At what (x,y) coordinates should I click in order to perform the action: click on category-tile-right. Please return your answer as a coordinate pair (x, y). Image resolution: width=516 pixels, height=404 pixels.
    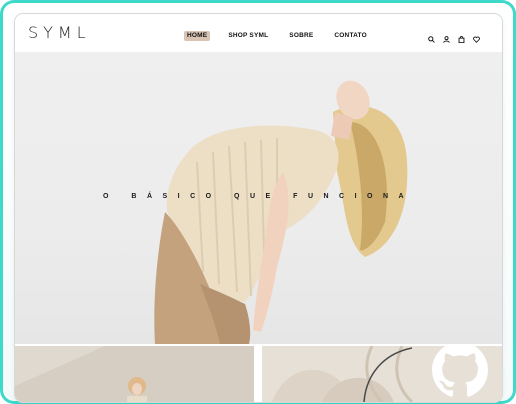
    Looking at the image, I should click on (382, 374).